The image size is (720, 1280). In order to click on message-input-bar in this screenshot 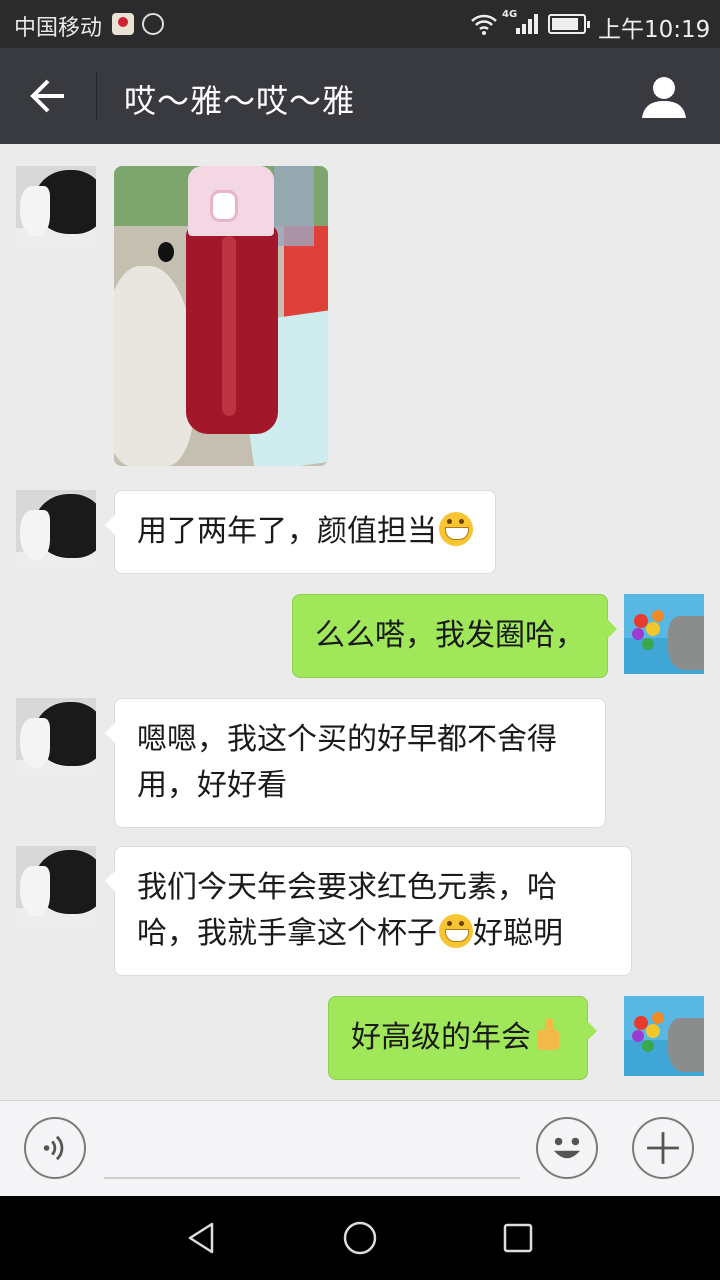, I will do `click(360, 1148)`.